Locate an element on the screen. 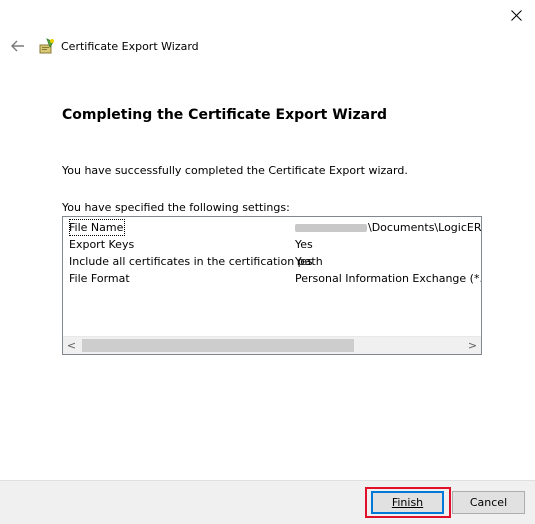 The image size is (535, 524). cancel-button-label: Cancel is located at coordinates (488, 502).